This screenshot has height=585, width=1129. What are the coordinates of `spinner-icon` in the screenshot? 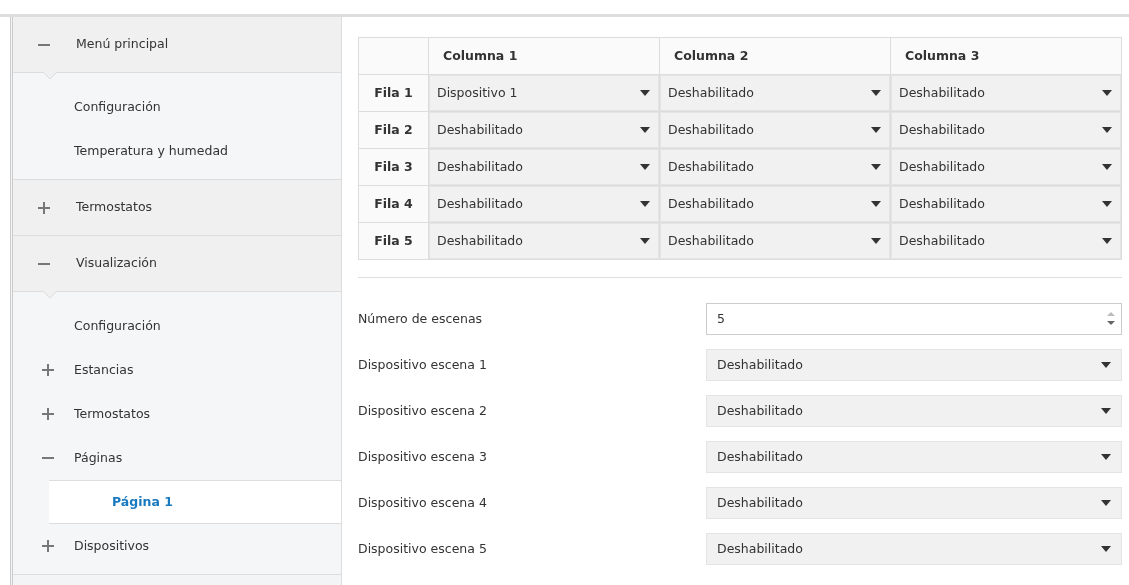 It's located at (1111, 319).